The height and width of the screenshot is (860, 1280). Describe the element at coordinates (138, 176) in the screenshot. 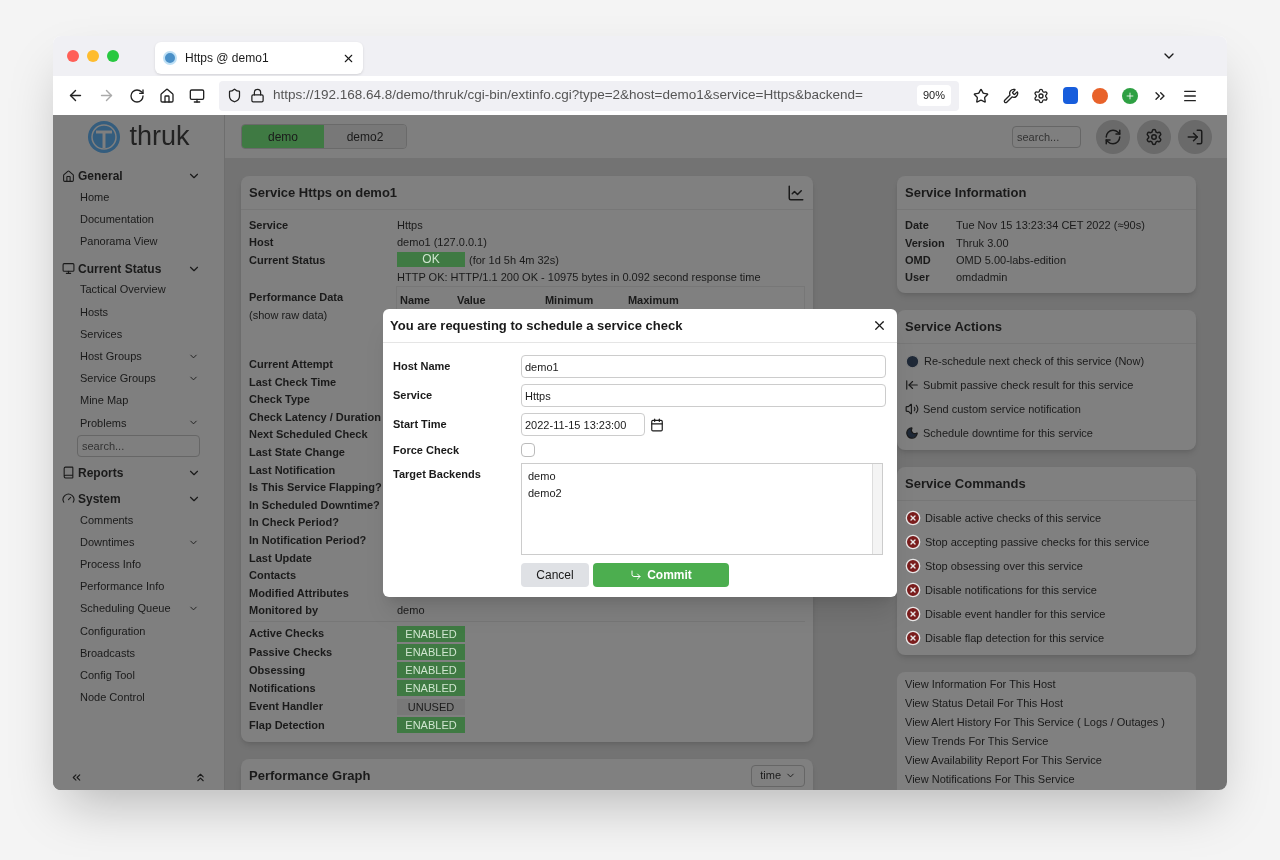

I see `sidebar-section: General` at that location.